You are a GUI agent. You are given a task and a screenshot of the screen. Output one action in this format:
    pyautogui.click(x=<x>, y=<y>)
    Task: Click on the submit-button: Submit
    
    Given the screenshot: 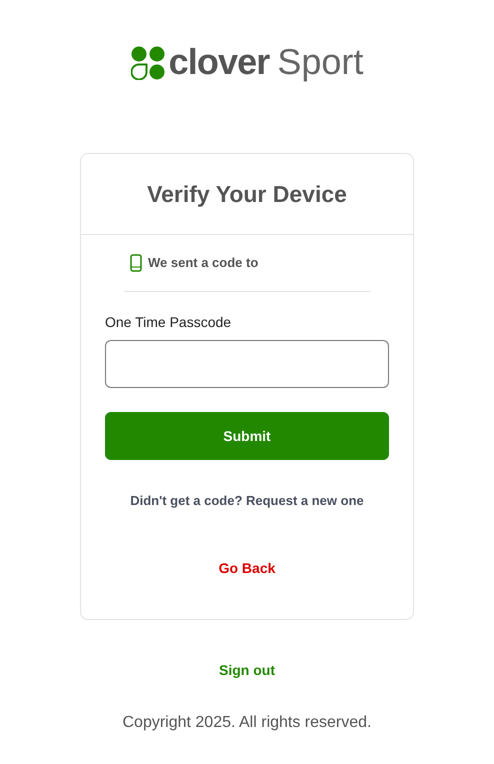 What is the action you would take?
    pyautogui.click(x=247, y=436)
    